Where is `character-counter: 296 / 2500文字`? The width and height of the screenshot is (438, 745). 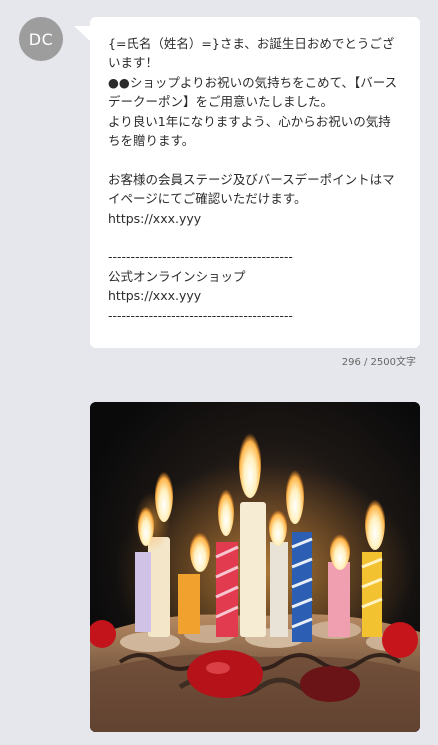
character-counter: 296 / 2500文字 is located at coordinates (378, 362).